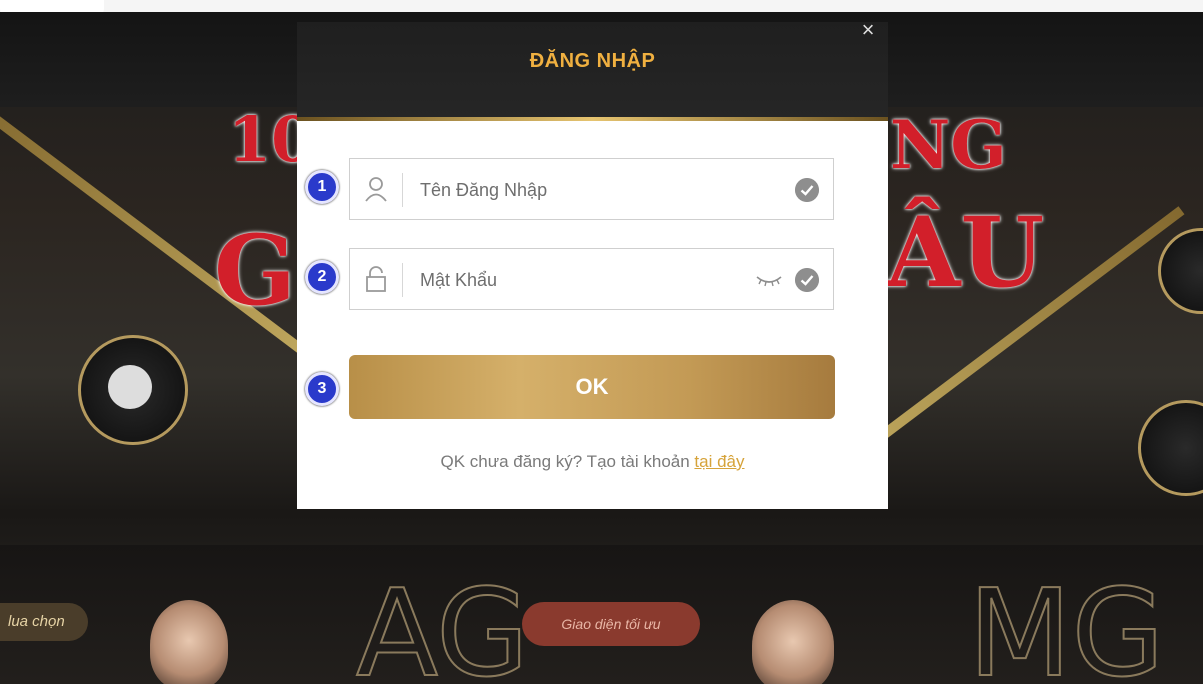  What do you see at coordinates (130, 387) in the screenshot?
I see `soccer-ball-icon` at bounding box center [130, 387].